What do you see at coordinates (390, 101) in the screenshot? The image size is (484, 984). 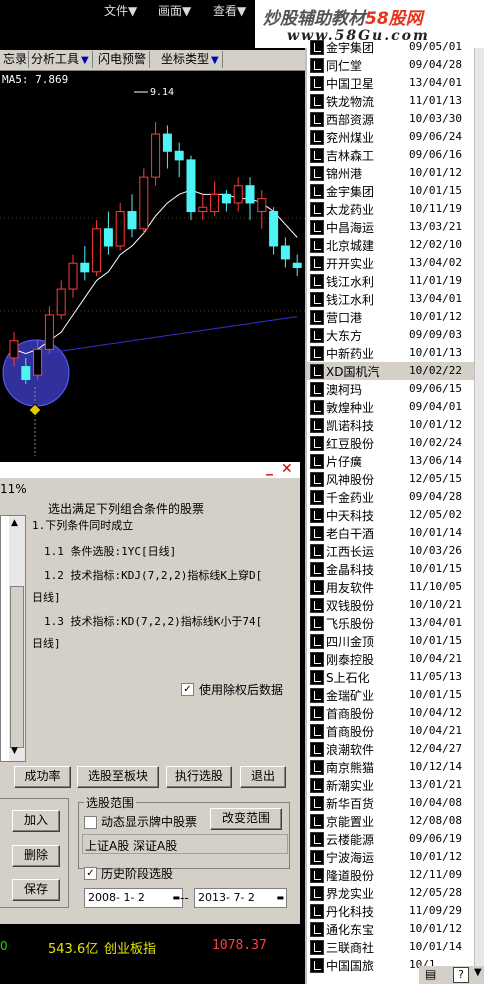 I see `stock-row: 铁龙物流 11/01/13` at bounding box center [390, 101].